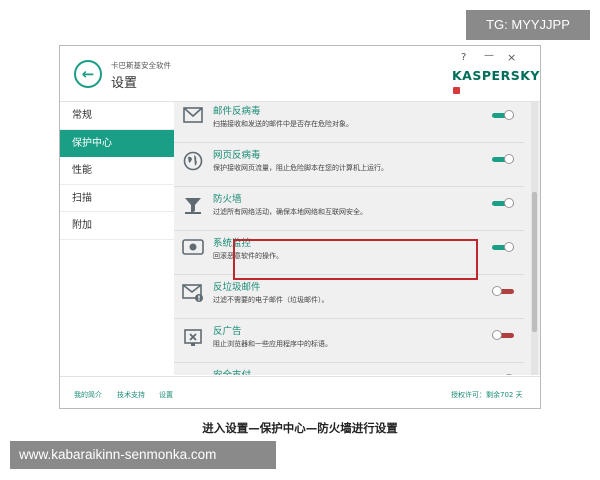 The height and width of the screenshot is (480, 600). What do you see at coordinates (237, 111) in the screenshot?
I see `component-title: 邮件反病毒` at bounding box center [237, 111].